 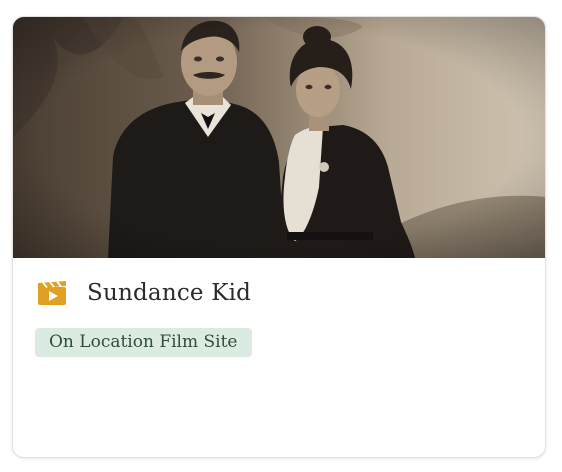 What do you see at coordinates (169, 293) in the screenshot?
I see `card-title: Sundance Kid` at bounding box center [169, 293].